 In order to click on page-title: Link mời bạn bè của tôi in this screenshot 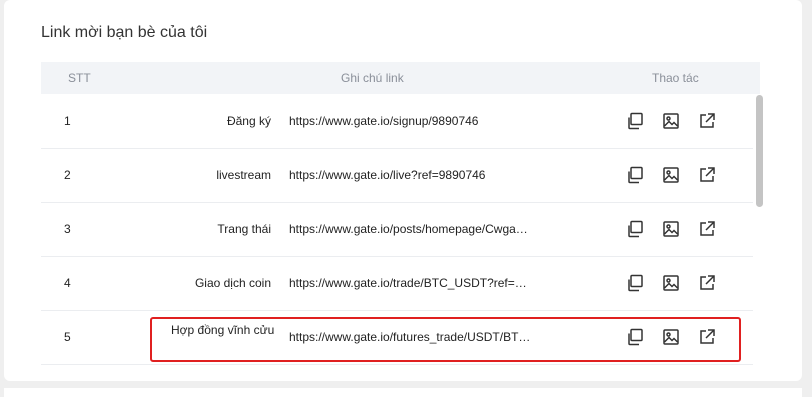, I will do `click(124, 32)`.